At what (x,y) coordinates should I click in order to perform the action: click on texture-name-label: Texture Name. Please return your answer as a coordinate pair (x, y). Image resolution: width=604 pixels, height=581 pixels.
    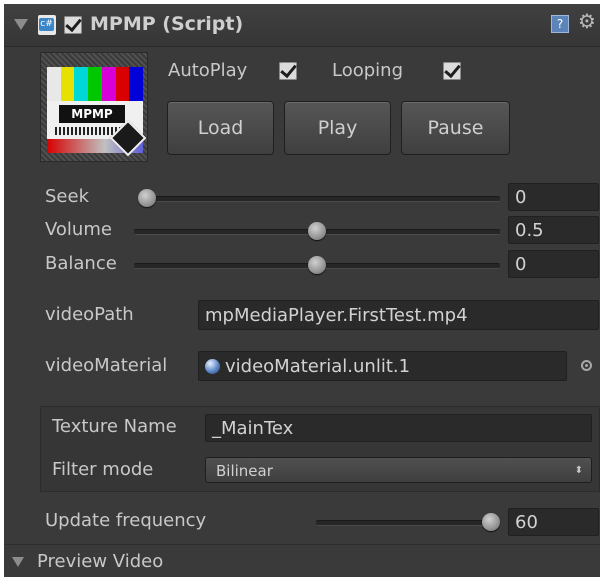
    Looking at the image, I should click on (114, 426).